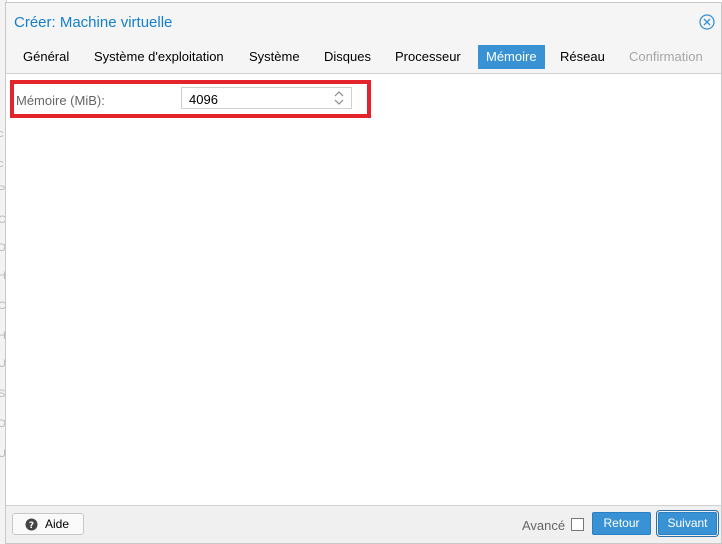 This screenshot has width=722, height=544. I want to click on chevron-up-down-icon, so click(339, 98).